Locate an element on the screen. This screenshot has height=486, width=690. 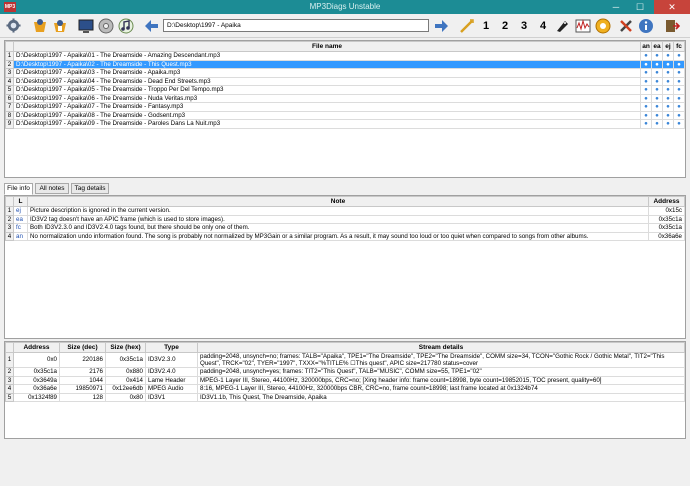
transform-2-icon: 2 is located at coordinates (505, 25).